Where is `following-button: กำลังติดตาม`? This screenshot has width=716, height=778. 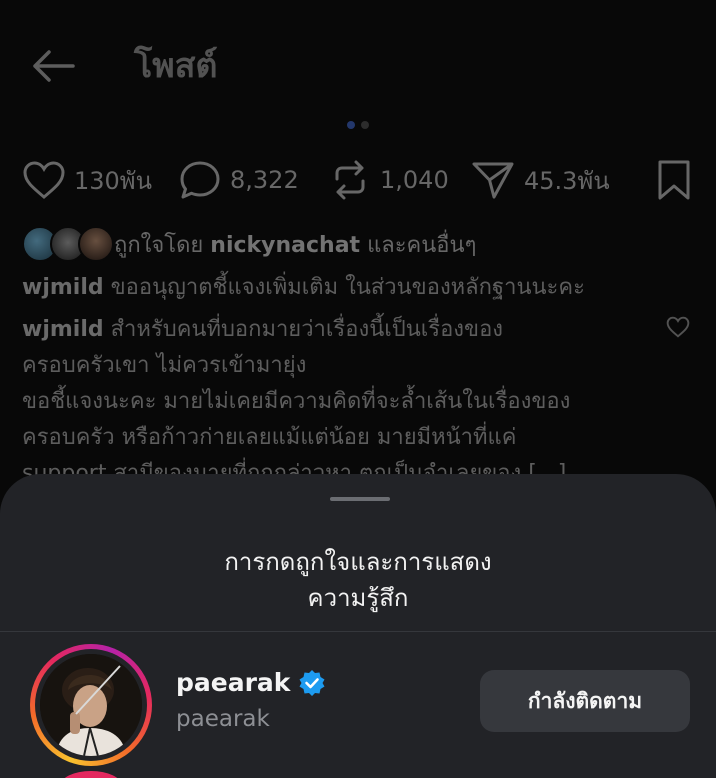
following-button: กำลังติดตาม is located at coordinates (585, 701).